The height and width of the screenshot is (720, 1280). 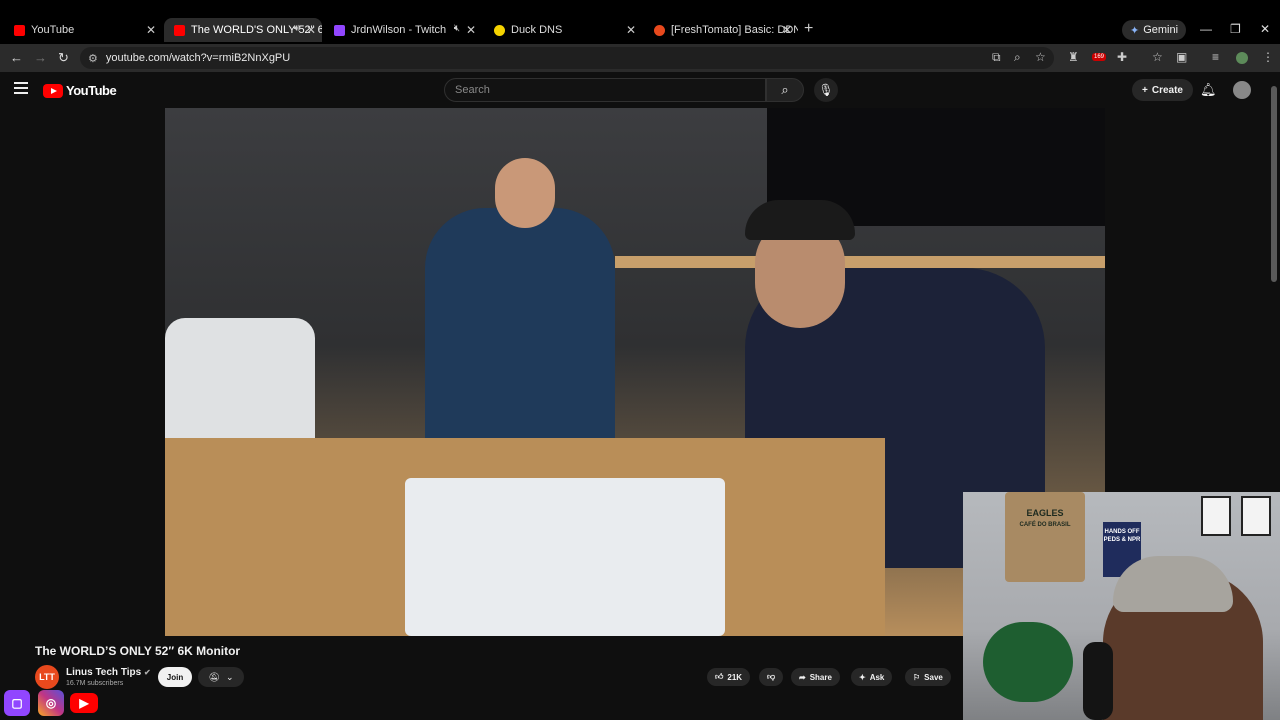 What do you see at coordinates (297, 28) in the screenshot?
I see `speaker-icon: 🔊︎` at bounding box center [297, 28].